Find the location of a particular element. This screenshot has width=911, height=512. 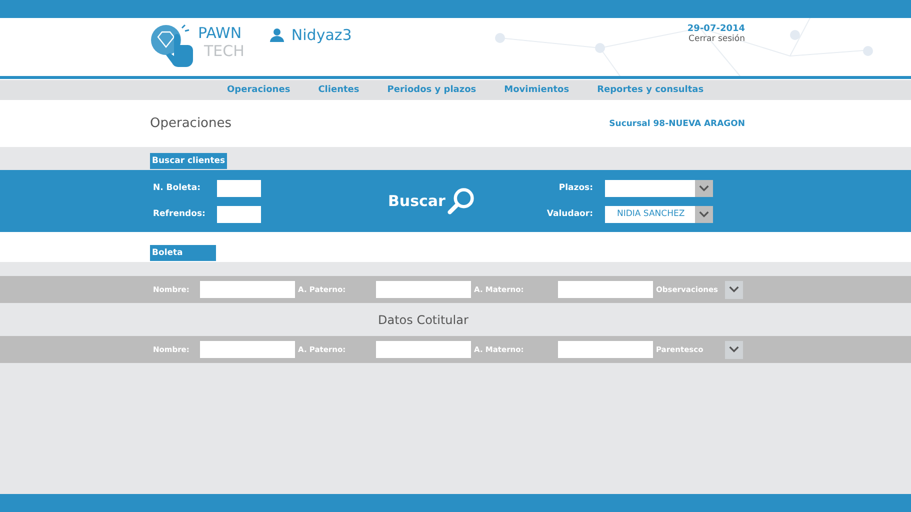

page-title: Operaciones is located at coordinates (191, 123).